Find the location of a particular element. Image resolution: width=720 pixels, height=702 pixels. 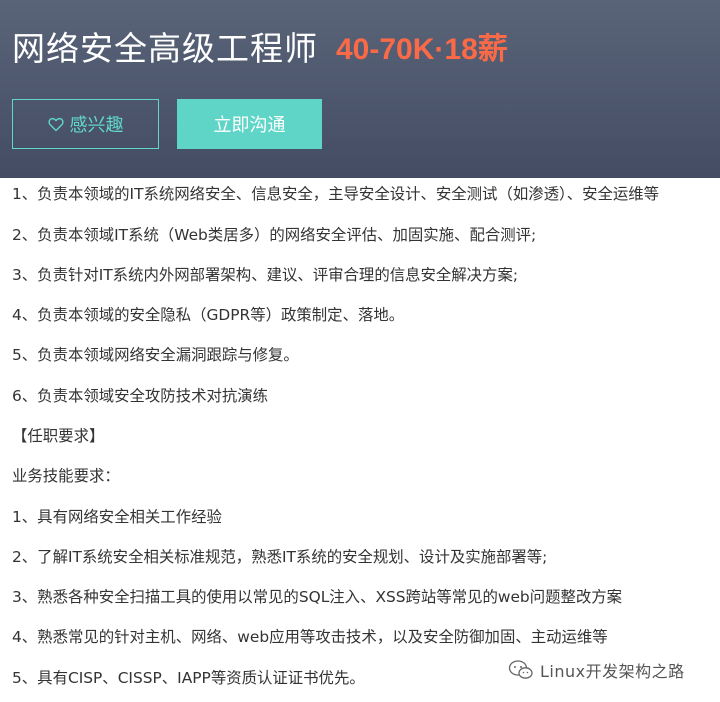

desc-line: 4、负责本领域的安全隐私（GDPR等）政策制定、落地。 is located at coordinates (208, 315).